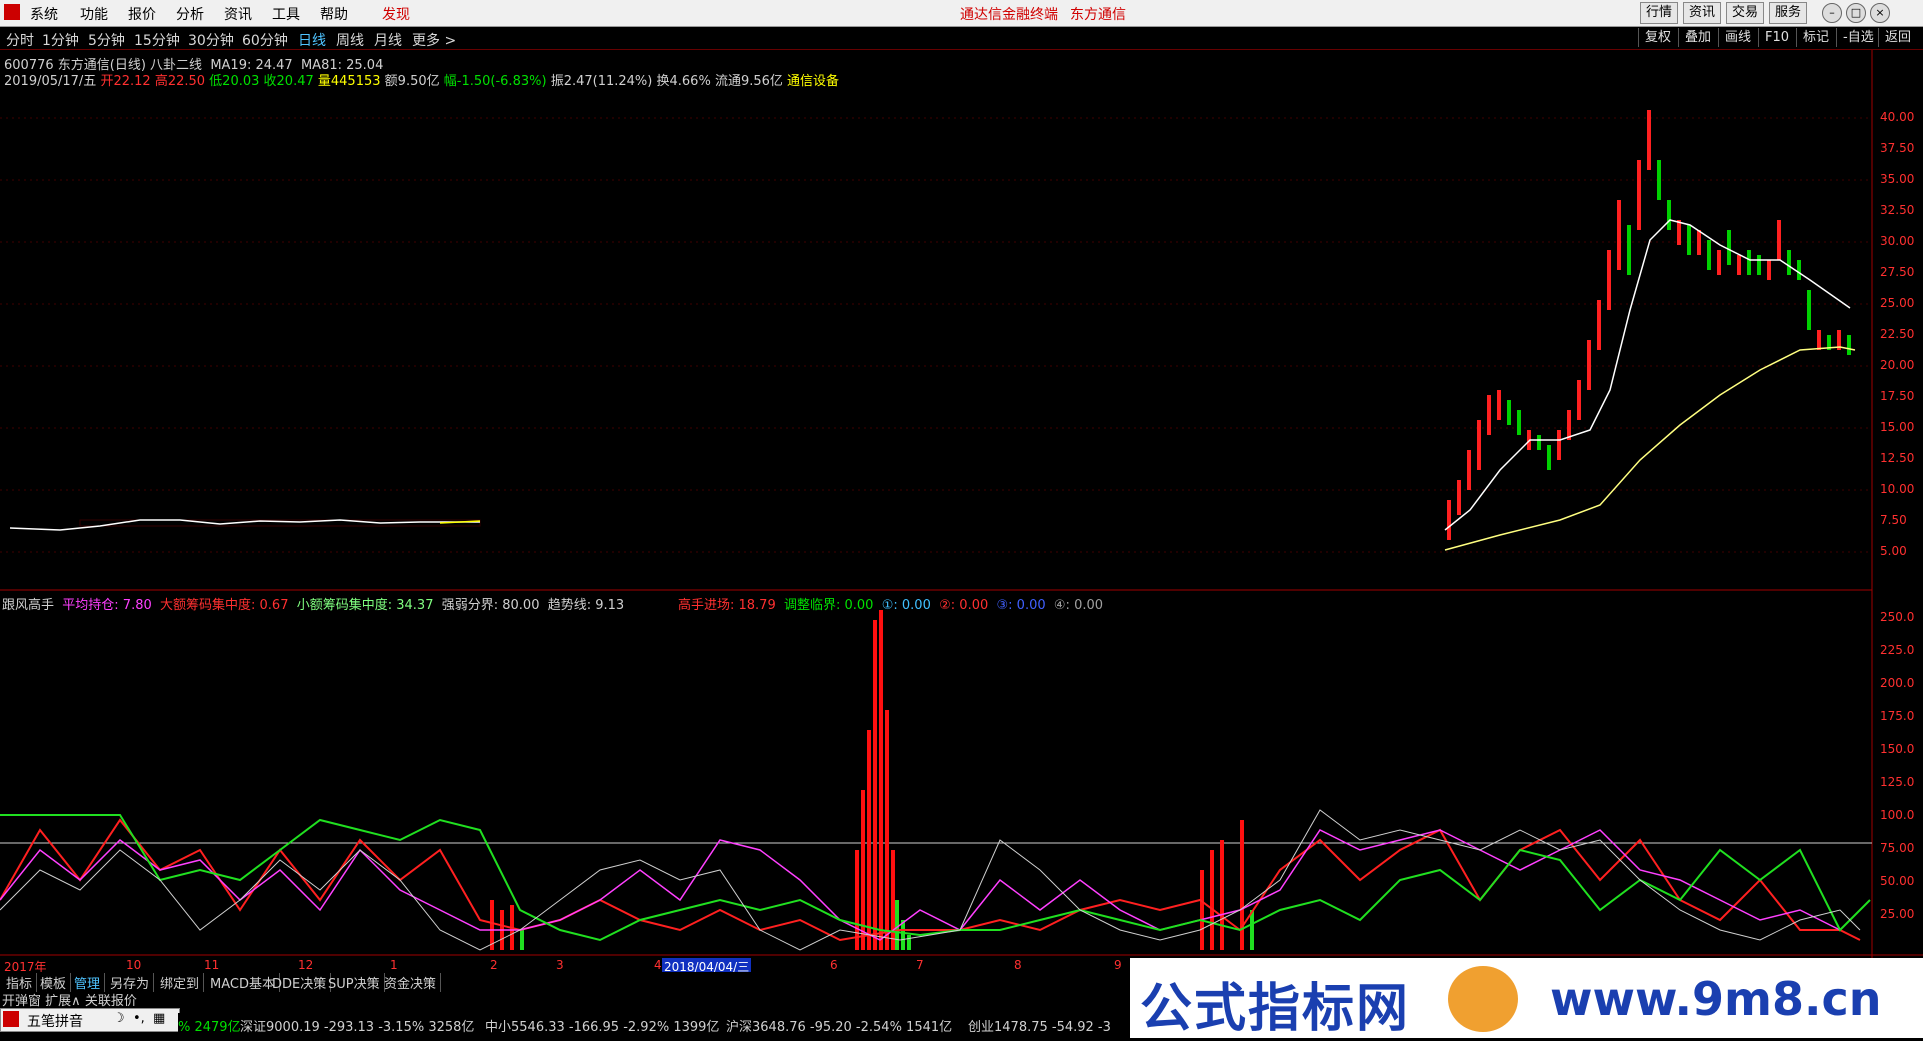 The height and width of the screenshot is (1041, 1923). What do you see at coordinates (1897, 914) in the screenshot?
I see `indicator-tick: 25.00` at bounding box center [1897, 914].